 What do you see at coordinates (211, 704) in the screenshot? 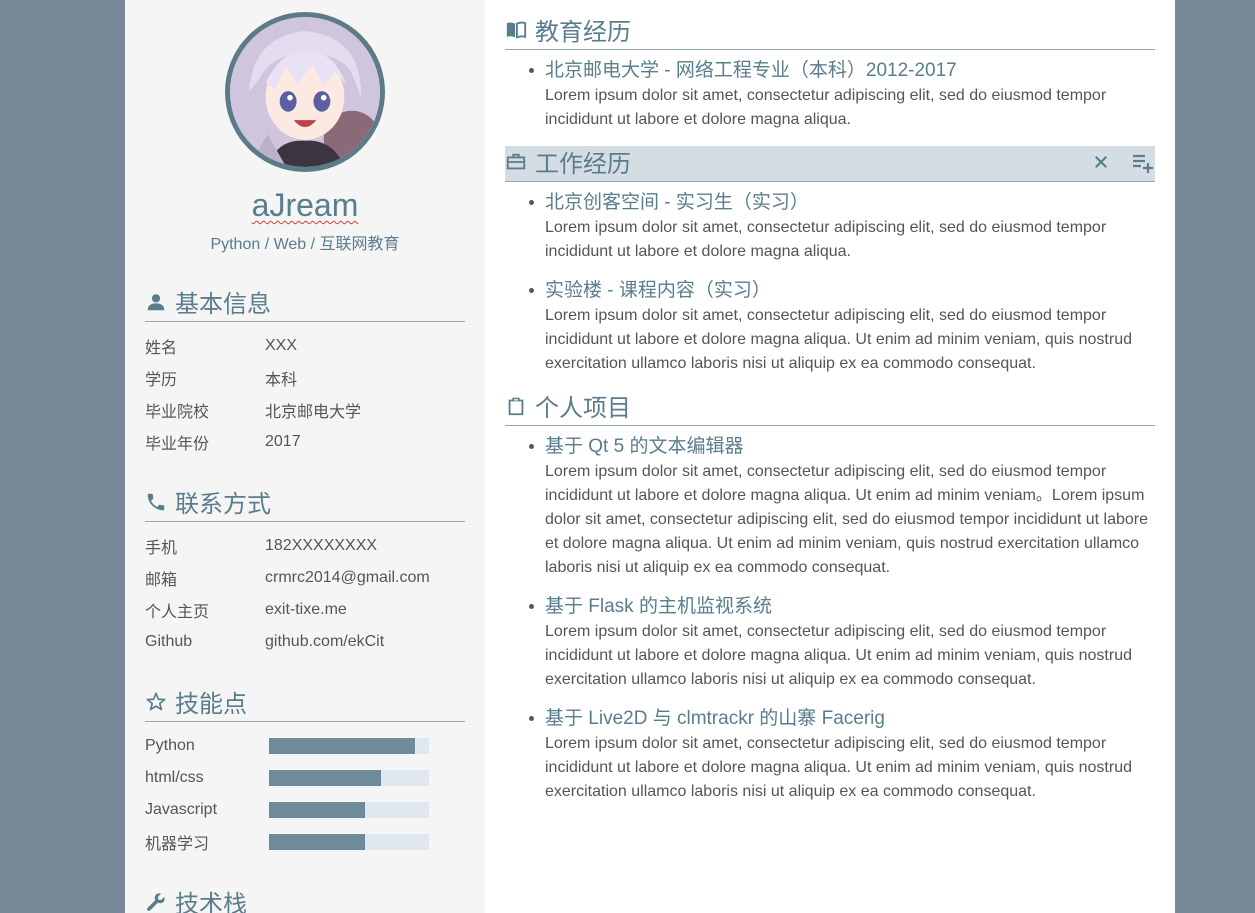
I see `skills-title: 技能点` at bounding box center [211, 704].